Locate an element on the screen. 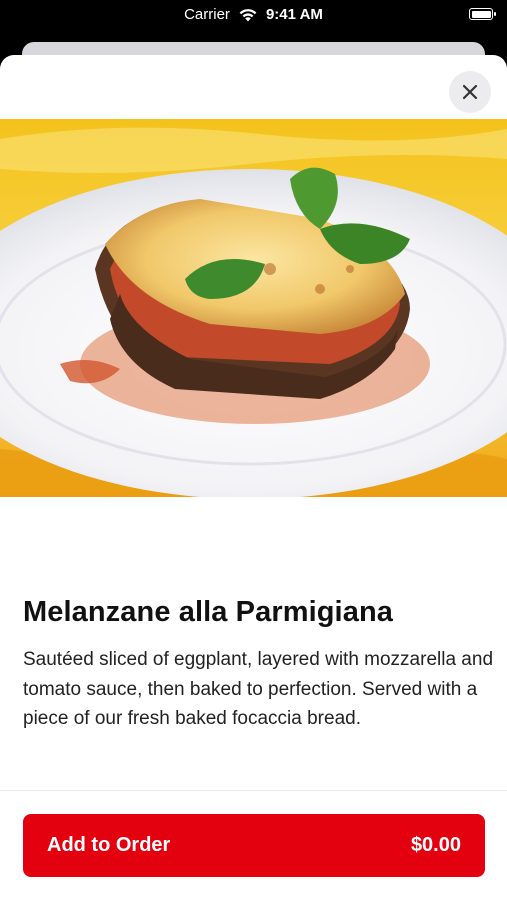 The width and height of the screenshot is (507, 900). status-bar: Carrier 9:41 AM is located at coordinates (253, 16).